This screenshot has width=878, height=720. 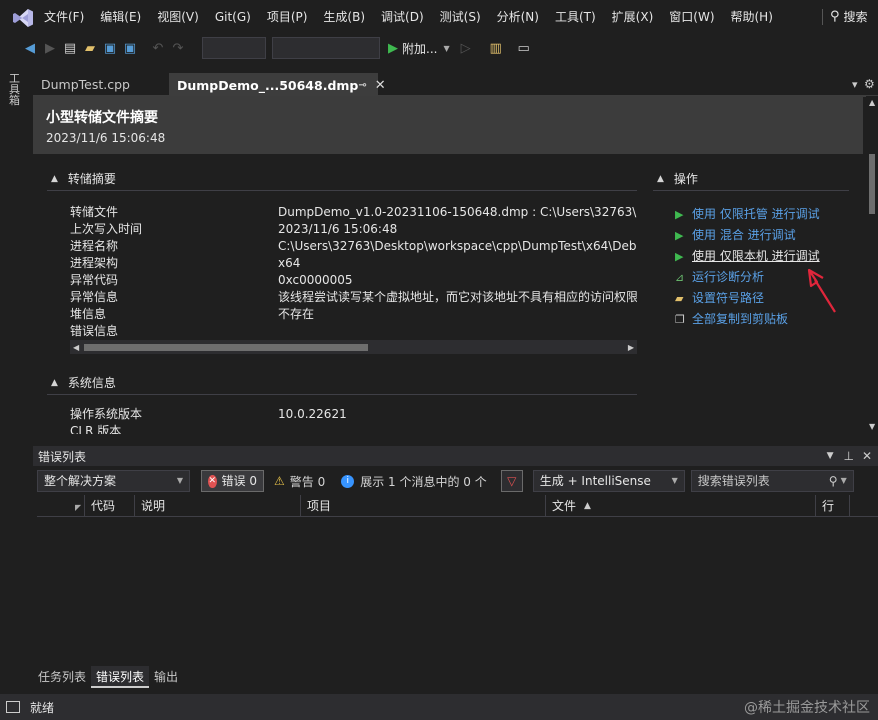 What do you see at coordinates (326, 48) in the screenshot?
I see `platform-dropdown` at bounding box center [326, 48].